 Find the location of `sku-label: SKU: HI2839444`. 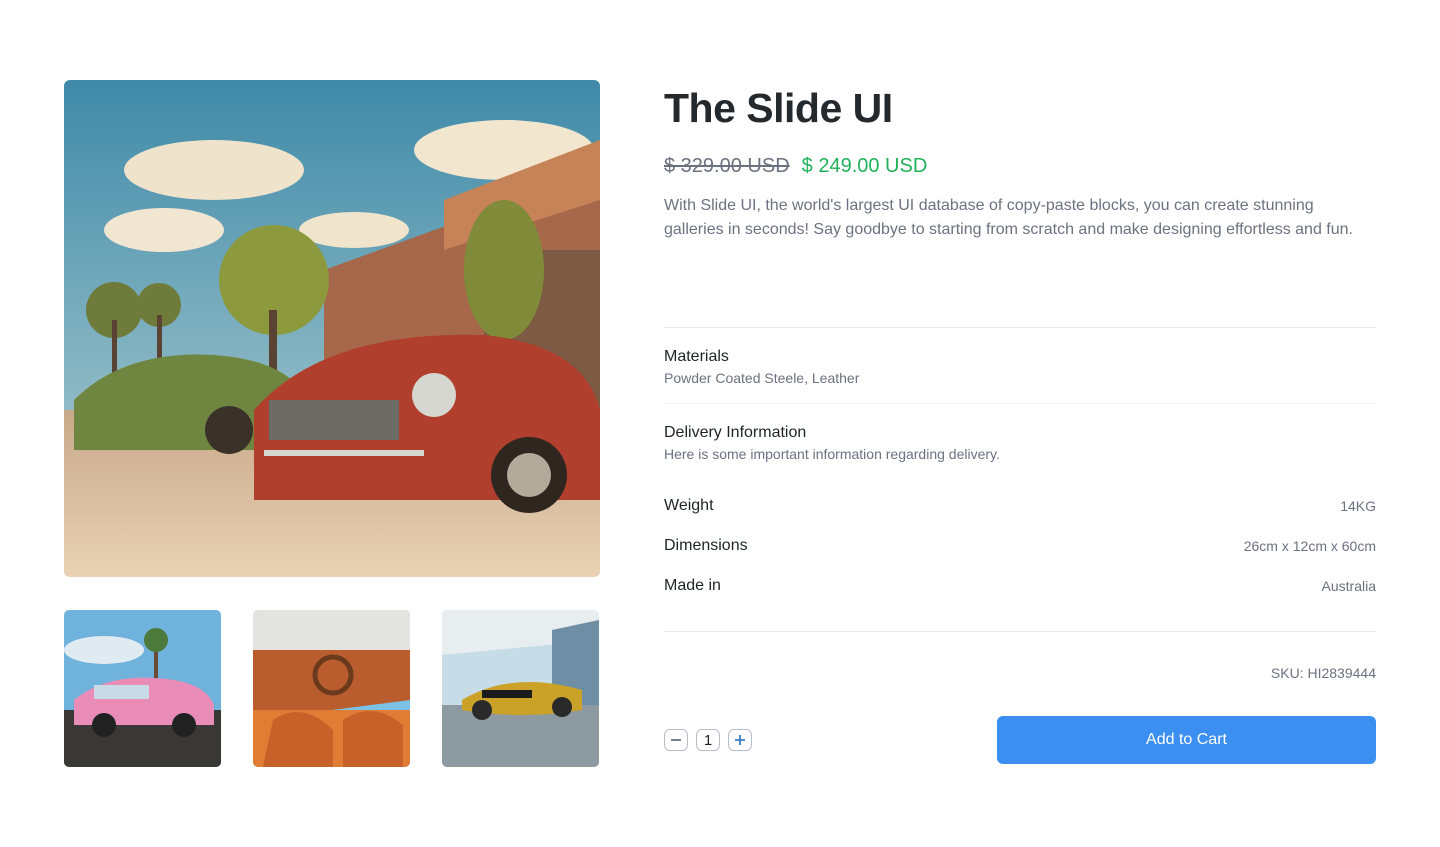

sku-label: SKU: HI2839444 is located at coordinates (1323, 673).